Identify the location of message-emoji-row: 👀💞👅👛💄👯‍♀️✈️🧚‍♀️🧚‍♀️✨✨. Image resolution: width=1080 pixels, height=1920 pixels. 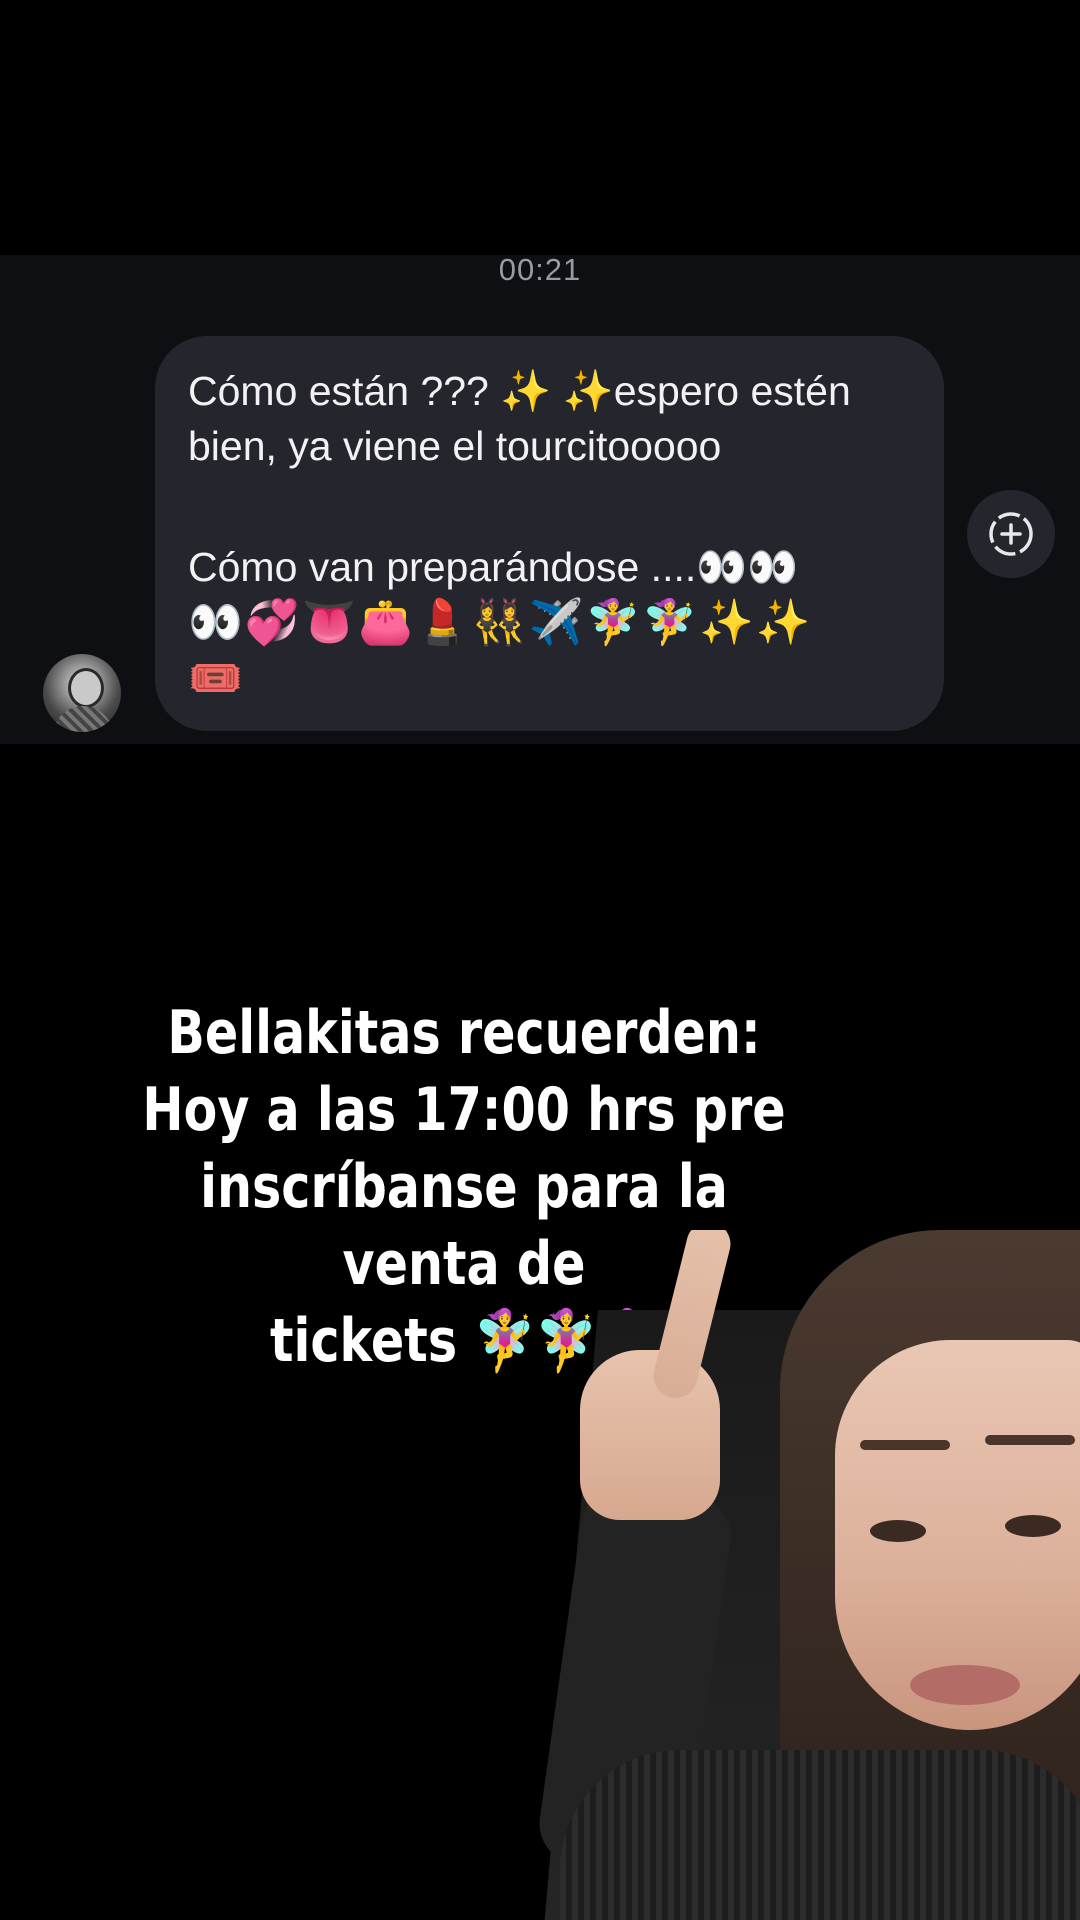
(500, 622).